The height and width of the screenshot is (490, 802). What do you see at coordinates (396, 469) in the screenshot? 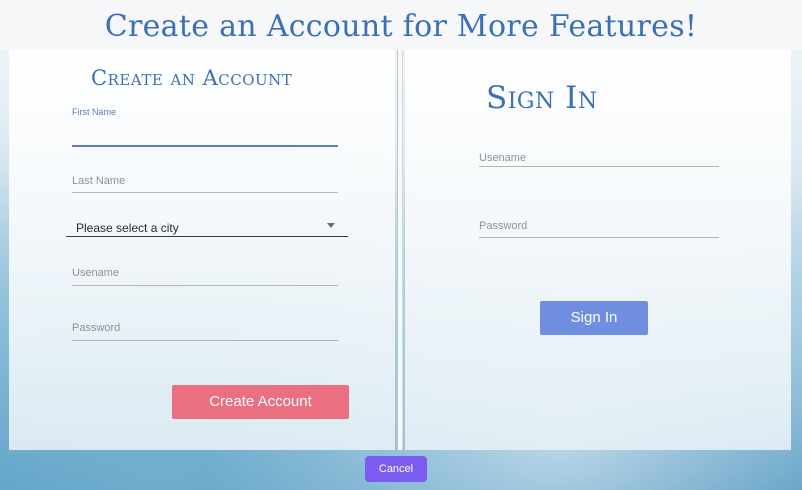
I see `cancel-button: Cancel` at bounding box center [396, 469].